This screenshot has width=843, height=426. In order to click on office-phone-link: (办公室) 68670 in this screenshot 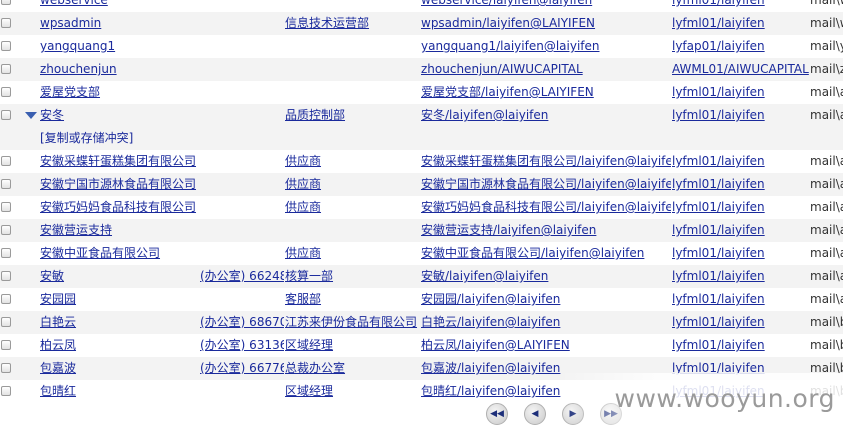, I will do `click(242, 322)`.